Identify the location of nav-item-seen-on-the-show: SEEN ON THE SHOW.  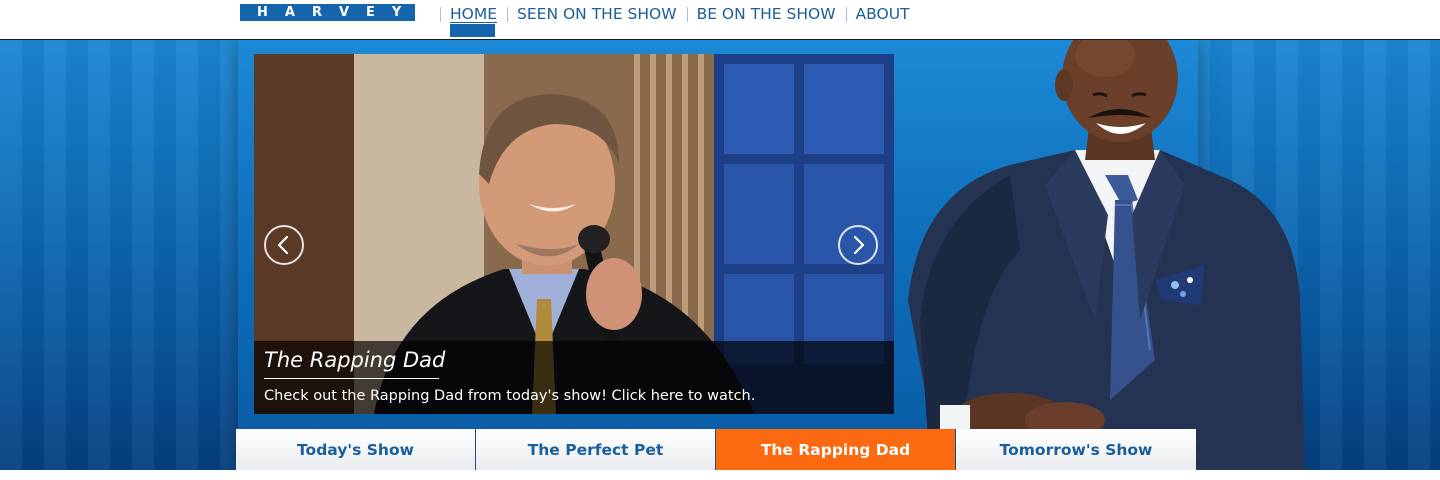
(597, 19).